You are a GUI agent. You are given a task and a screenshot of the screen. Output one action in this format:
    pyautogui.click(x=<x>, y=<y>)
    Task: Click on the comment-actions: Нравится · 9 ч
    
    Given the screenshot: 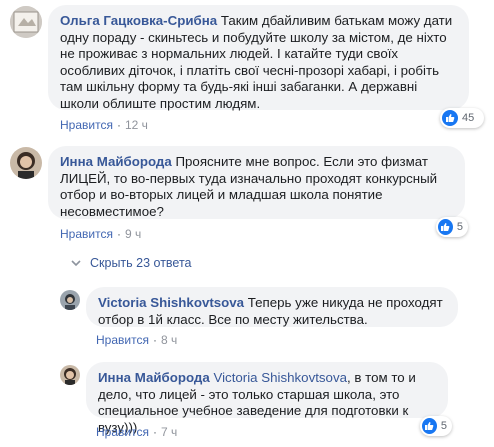 What is the action you would take?
    pyautogui.click(x=101, y=234)
    